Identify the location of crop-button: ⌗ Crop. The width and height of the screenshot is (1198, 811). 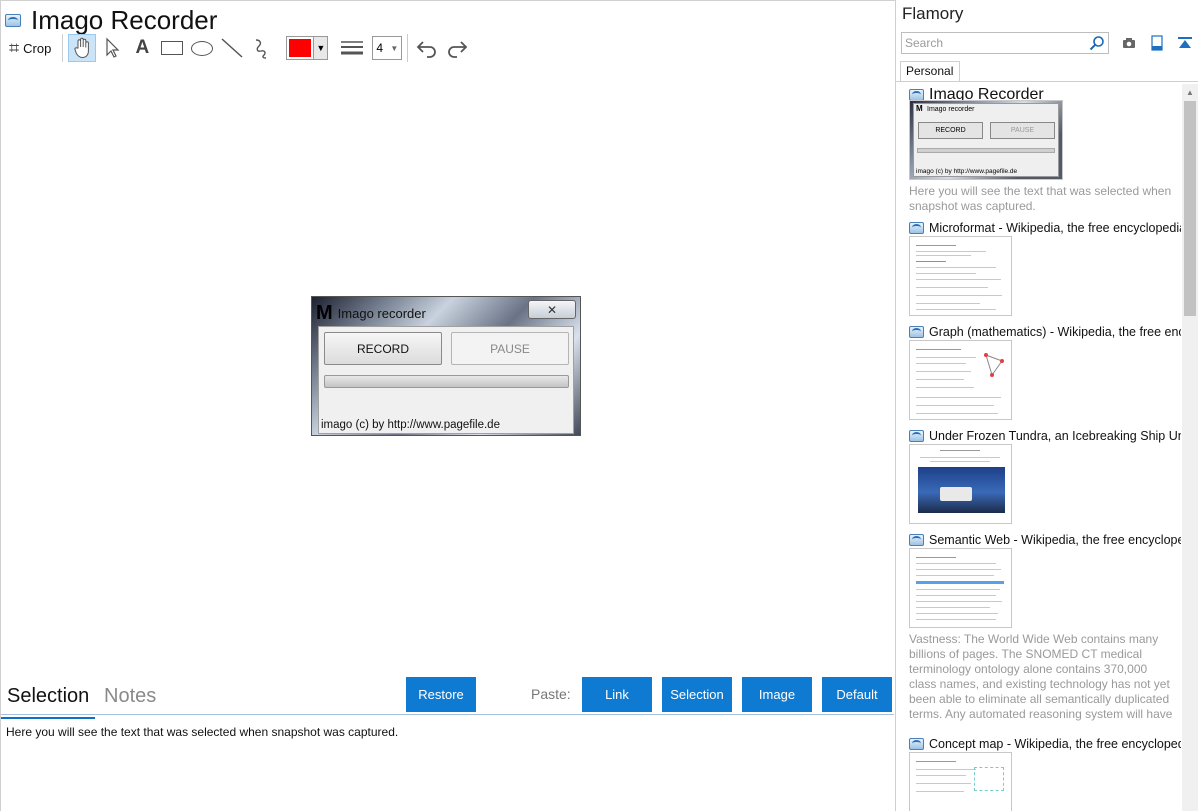
(30, 48).